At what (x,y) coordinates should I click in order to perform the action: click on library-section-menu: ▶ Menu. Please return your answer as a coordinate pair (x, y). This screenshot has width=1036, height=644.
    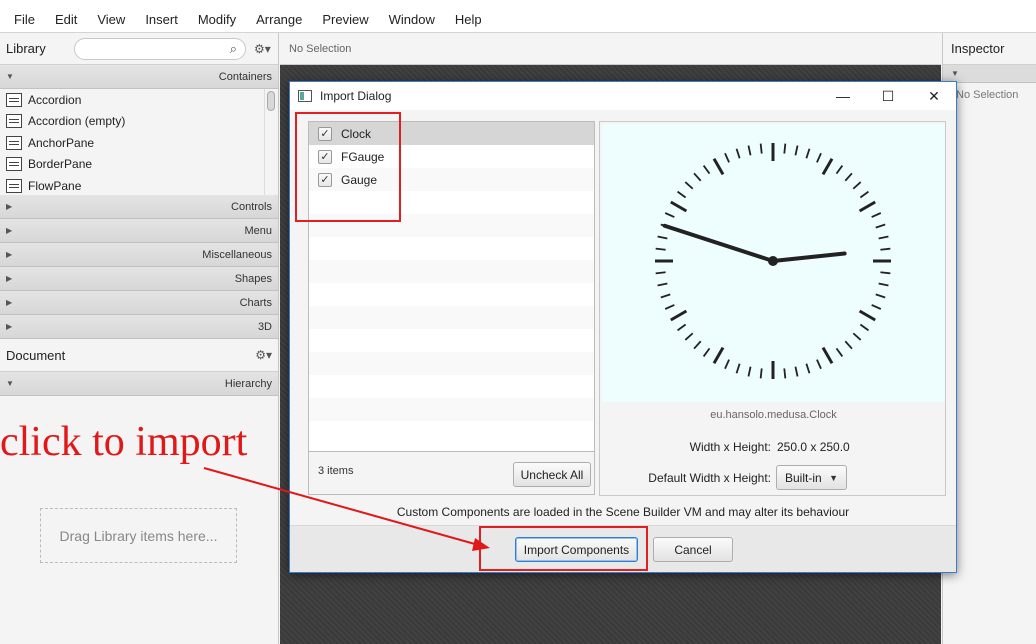
    Looking at the image, I should click on (139, 231).